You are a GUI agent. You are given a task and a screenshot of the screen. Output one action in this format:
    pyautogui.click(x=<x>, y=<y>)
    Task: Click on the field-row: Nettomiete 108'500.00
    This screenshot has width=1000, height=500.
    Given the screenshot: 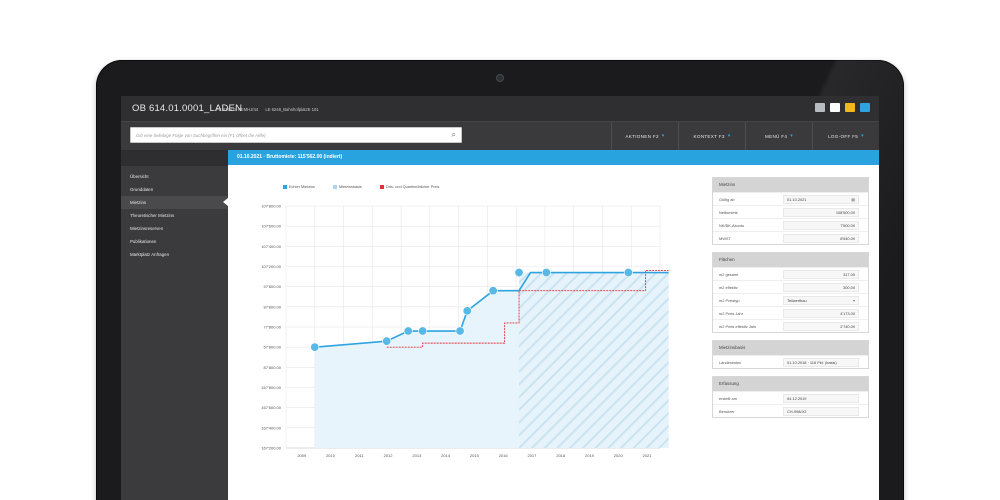 What is the action you would take?
    pyautogui.click(x=790, y=211)
    